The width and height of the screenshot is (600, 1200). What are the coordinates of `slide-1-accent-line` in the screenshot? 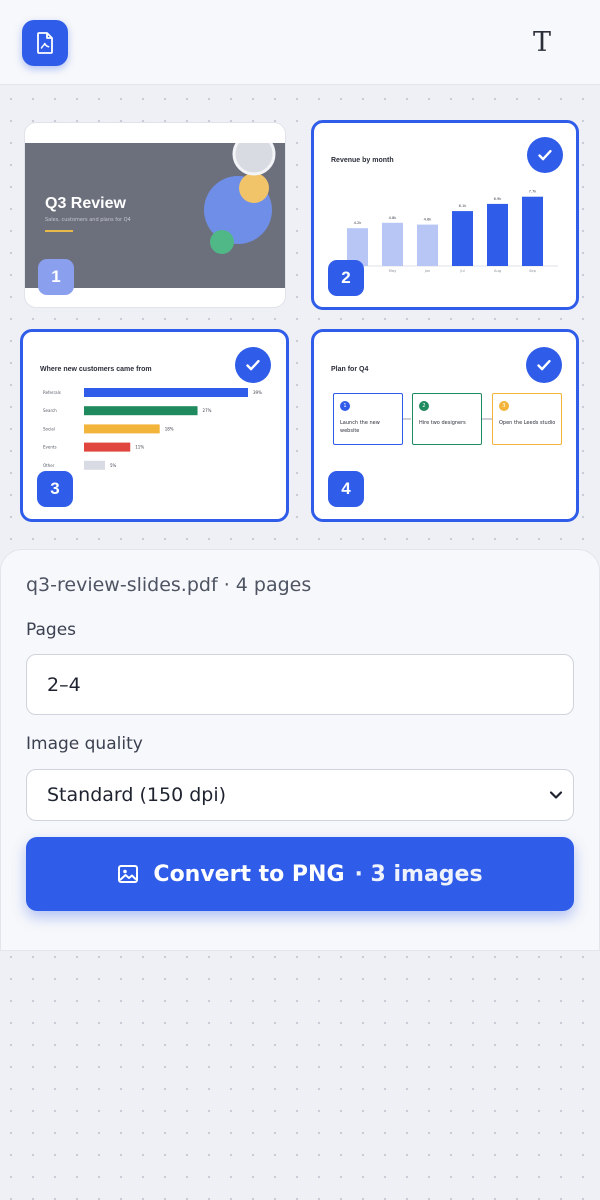 It's located at (59, 231).